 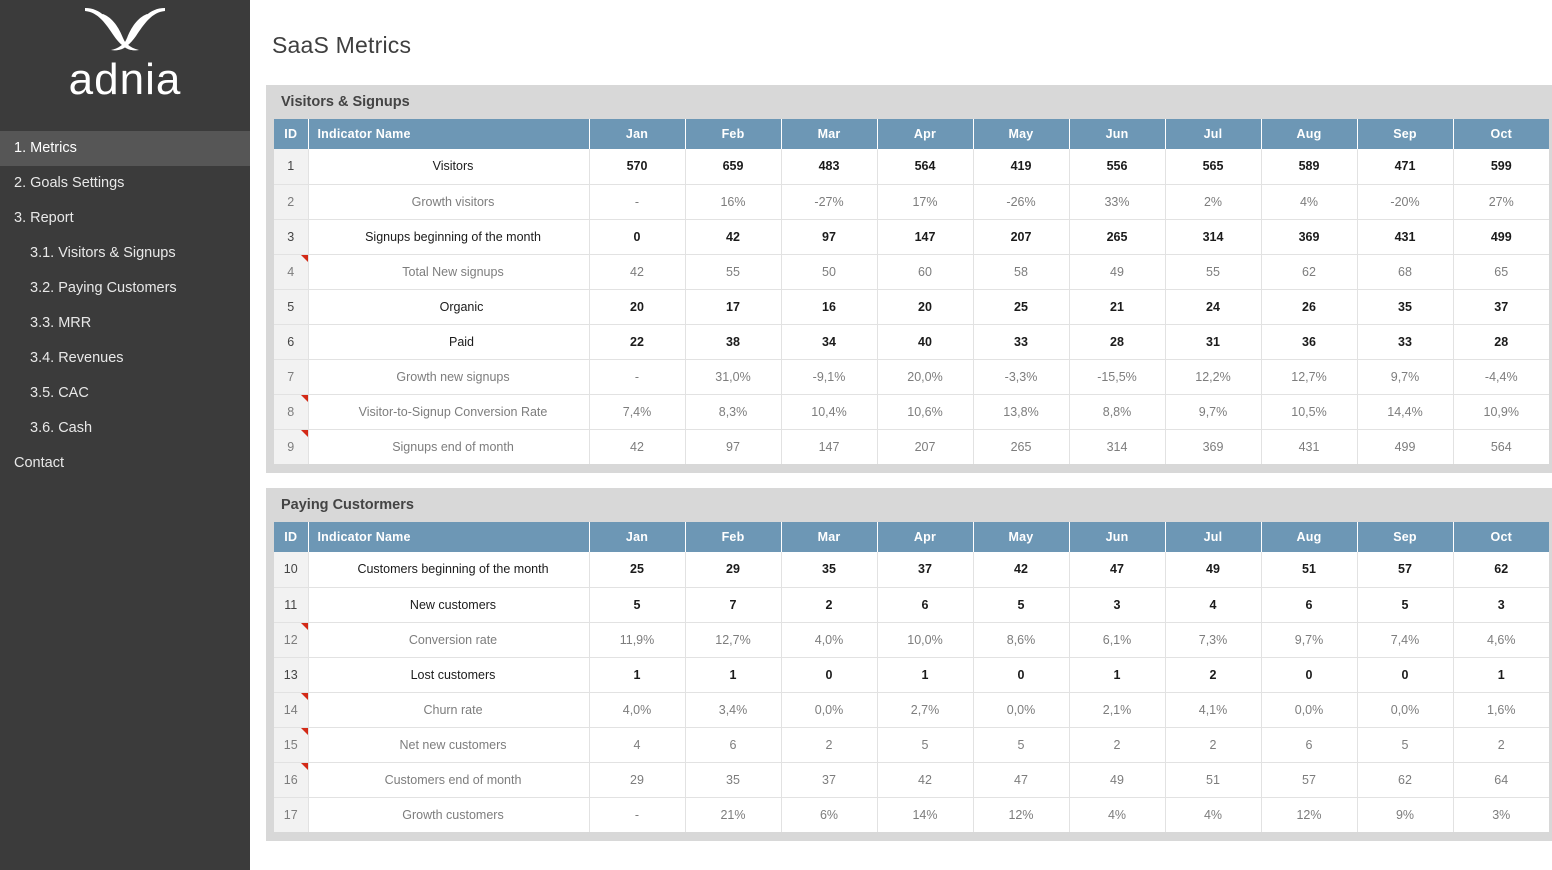 I want to click on value-cell-feb: 3,4%, so click(x=733, y=710).